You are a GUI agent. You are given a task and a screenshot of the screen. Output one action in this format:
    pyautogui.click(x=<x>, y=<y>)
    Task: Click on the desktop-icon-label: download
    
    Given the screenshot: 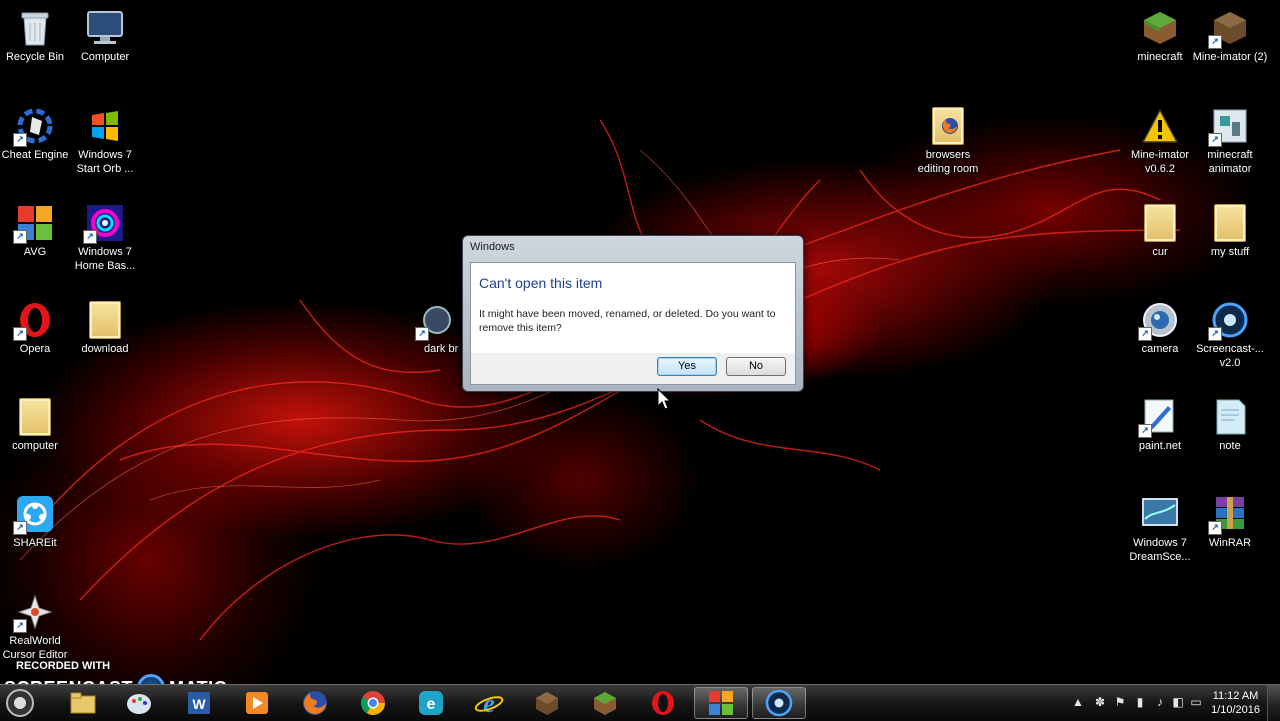 What is the action you would take?
    pyautogui.click(x=105, y=349)
    